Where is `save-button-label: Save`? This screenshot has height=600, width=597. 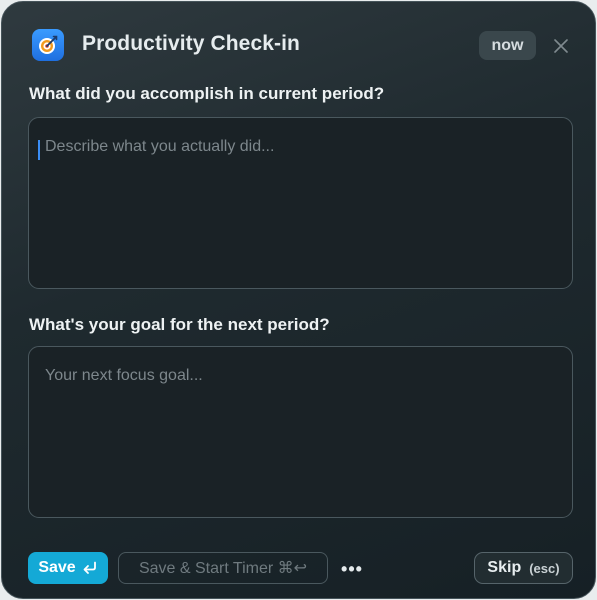 save-button-label: Save is located at coordinates (57, 567).